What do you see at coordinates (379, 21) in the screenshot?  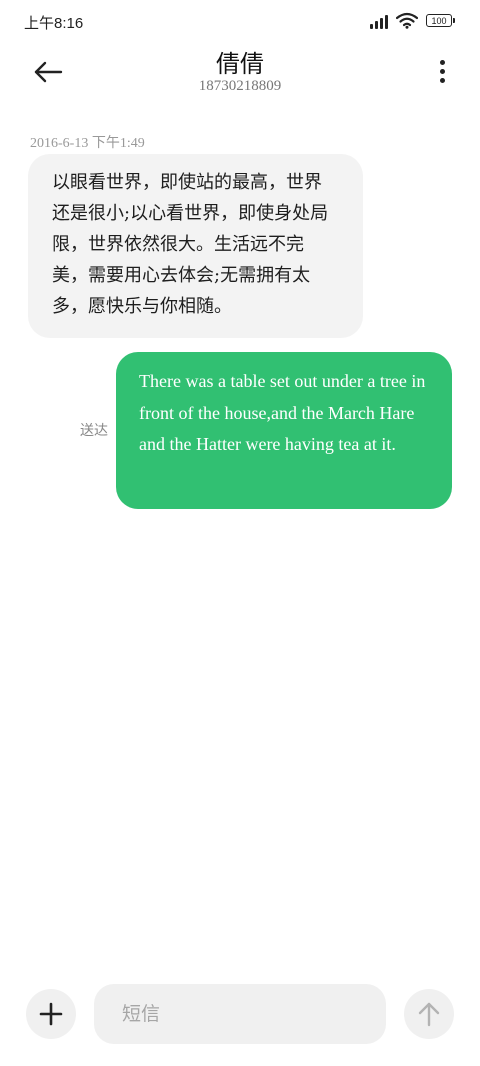 I see `signal-icon` at bounding box center [379, 21].